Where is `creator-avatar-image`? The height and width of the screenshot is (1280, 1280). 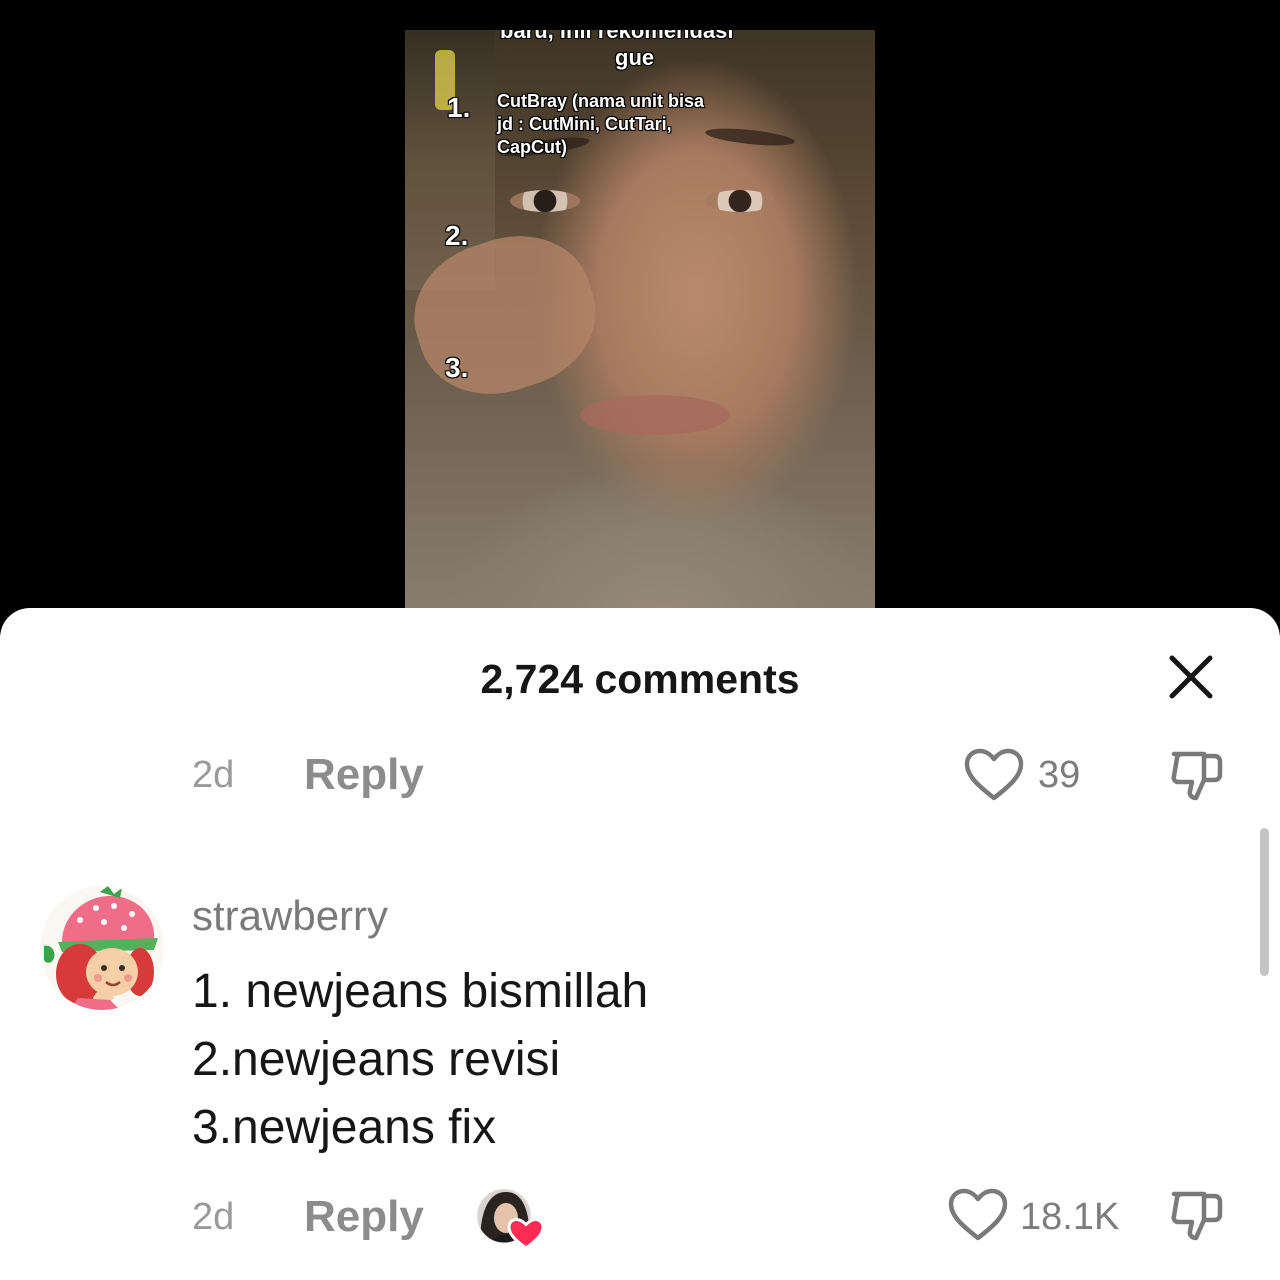
creator-avatar-image is located at coordinates (510, 1219).